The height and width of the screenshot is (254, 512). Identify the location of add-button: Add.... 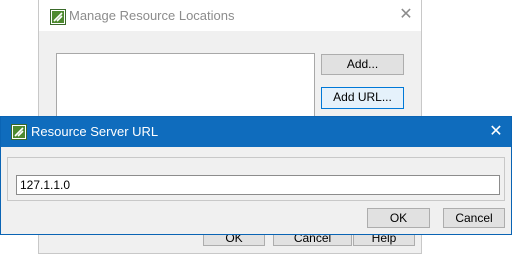
(362, 64).